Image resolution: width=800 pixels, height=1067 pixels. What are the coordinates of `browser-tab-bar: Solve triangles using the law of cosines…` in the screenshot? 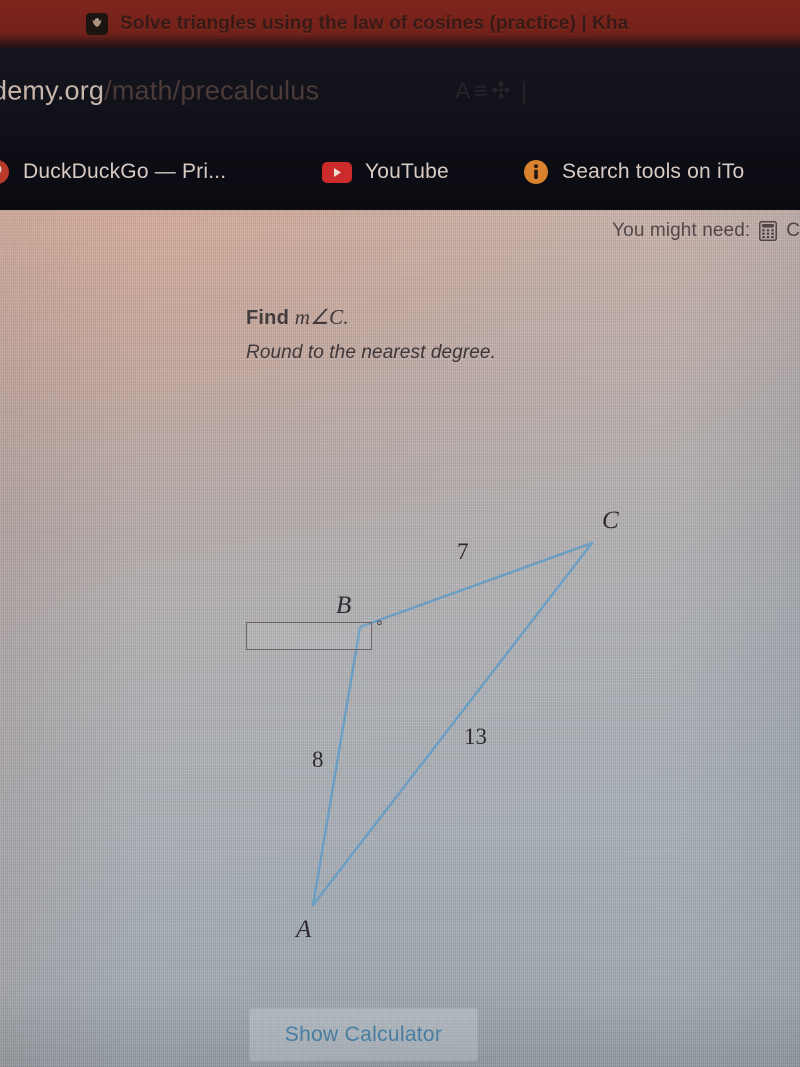 It's located at (400, 24).